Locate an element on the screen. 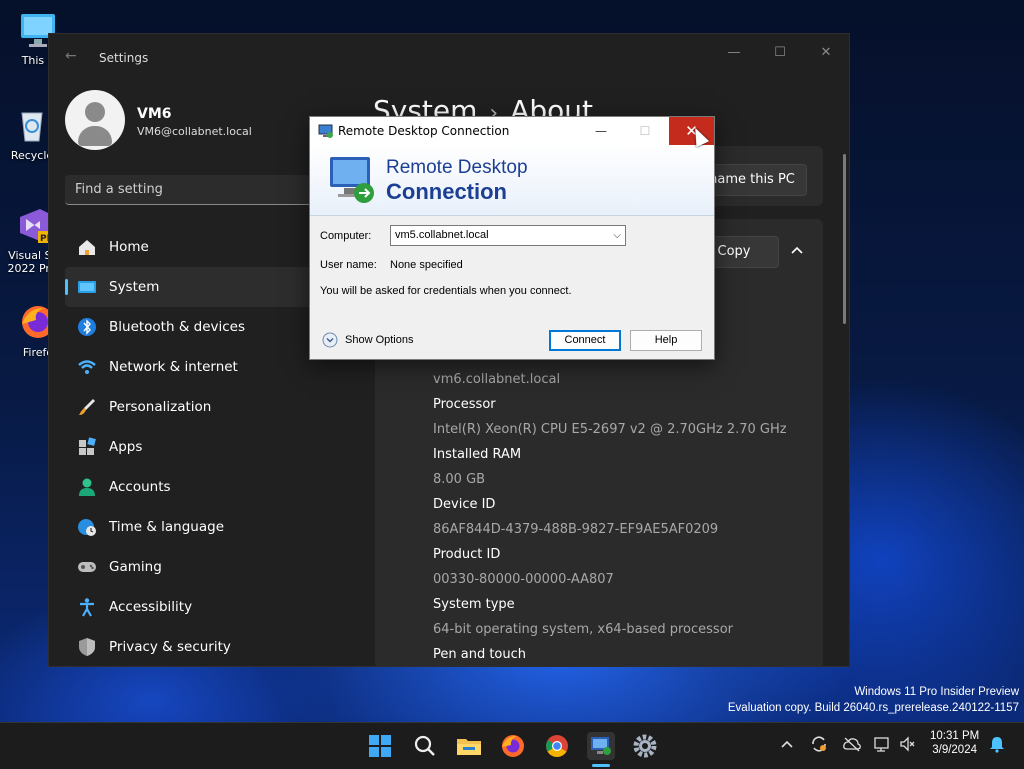 This screenshot has width=1024, height=769. account-icon is located at coordinates (87, 487).